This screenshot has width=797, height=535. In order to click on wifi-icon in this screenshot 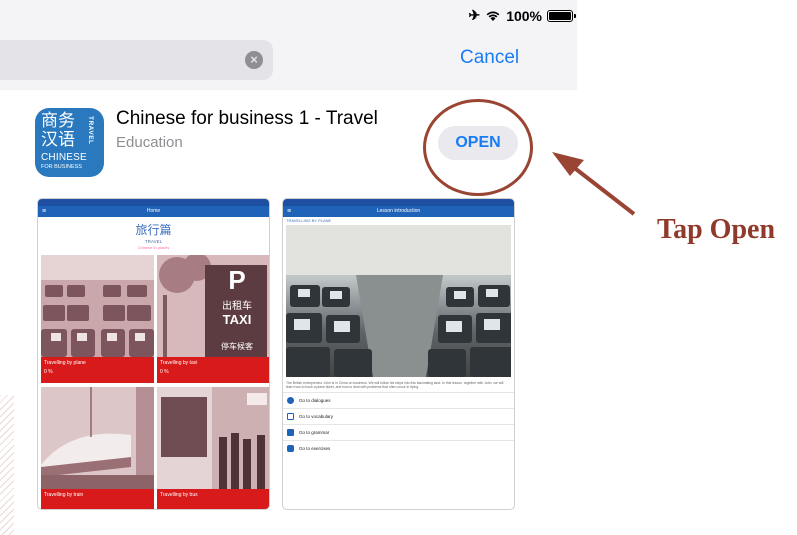, I will do `click(493, 16)`.